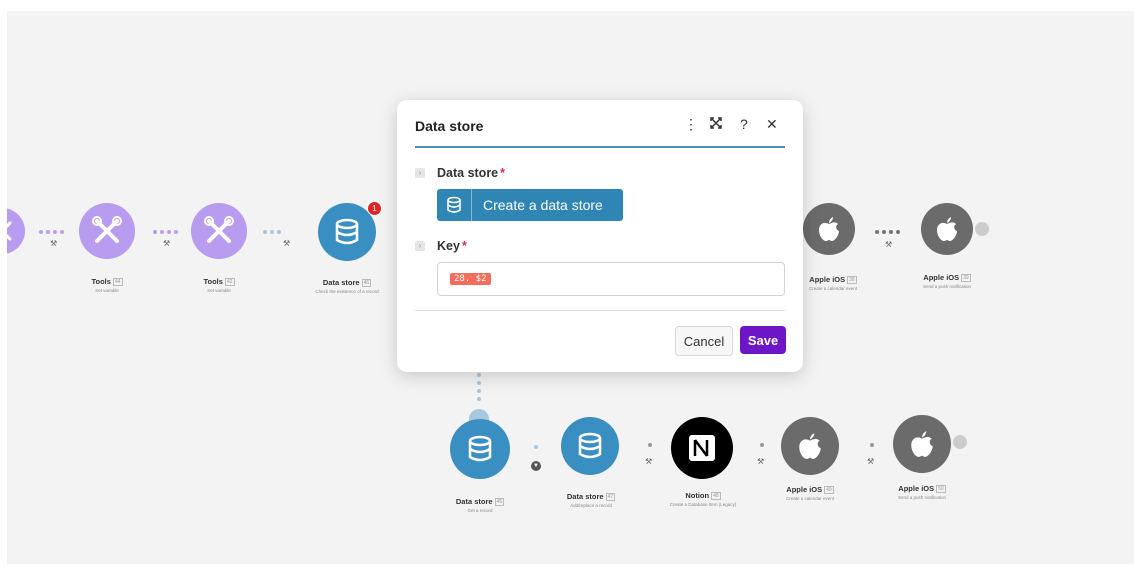 The width and height of the screenshot is (1134, 566). What do you see at coordinates (922, 492) in the screenshot?
I see `node-label: Apple iOS 50 Send a push notification` at bounding box center [922, 492].